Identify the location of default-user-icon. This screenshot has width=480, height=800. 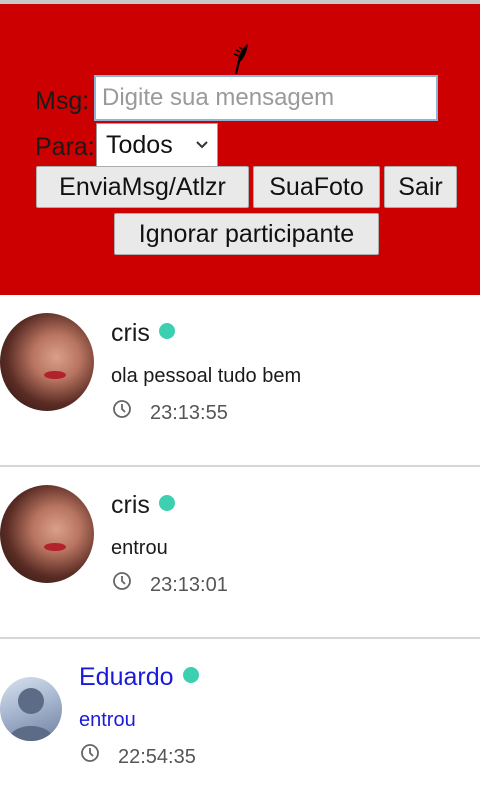
(31, 714).